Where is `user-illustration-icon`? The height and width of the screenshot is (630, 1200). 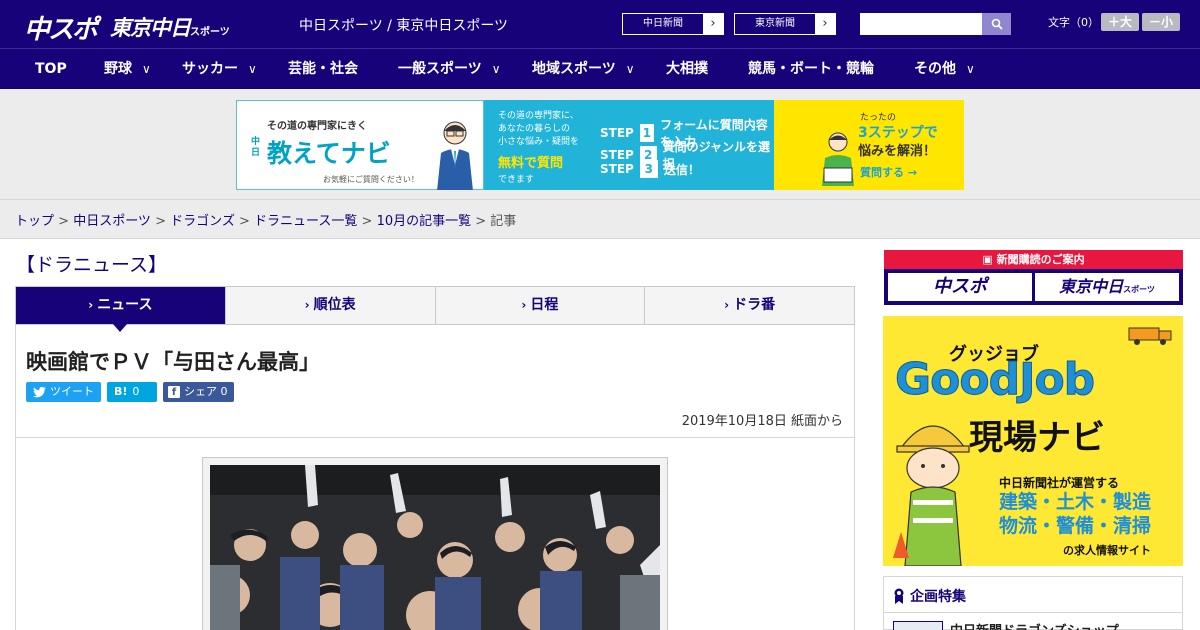
user-illustration-icon is located at coordinates (838, 159).